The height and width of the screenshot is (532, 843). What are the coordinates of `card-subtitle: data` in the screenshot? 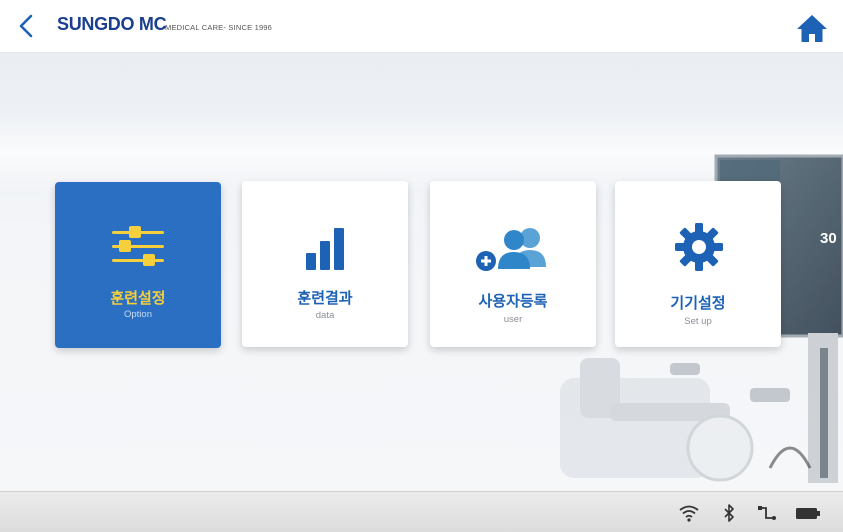 It's located at (325, 315).